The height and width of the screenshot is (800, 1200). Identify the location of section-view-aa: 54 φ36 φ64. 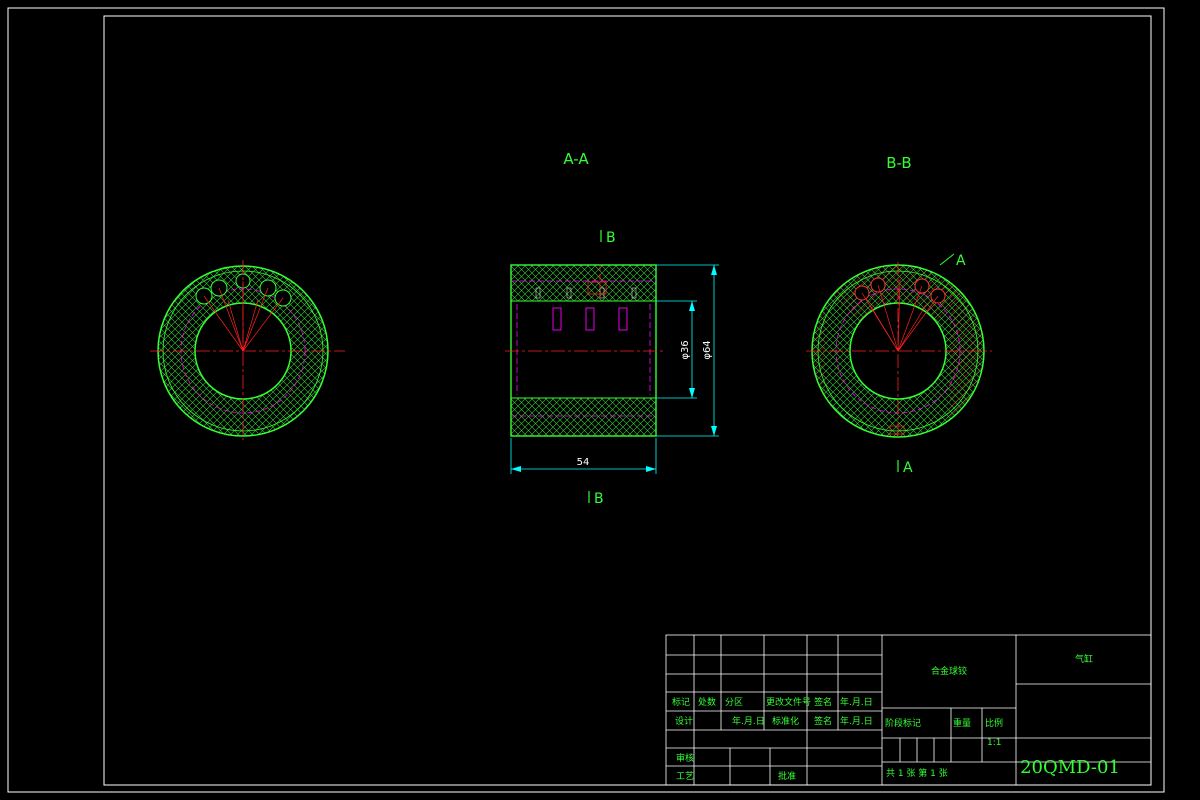
(612, 369).